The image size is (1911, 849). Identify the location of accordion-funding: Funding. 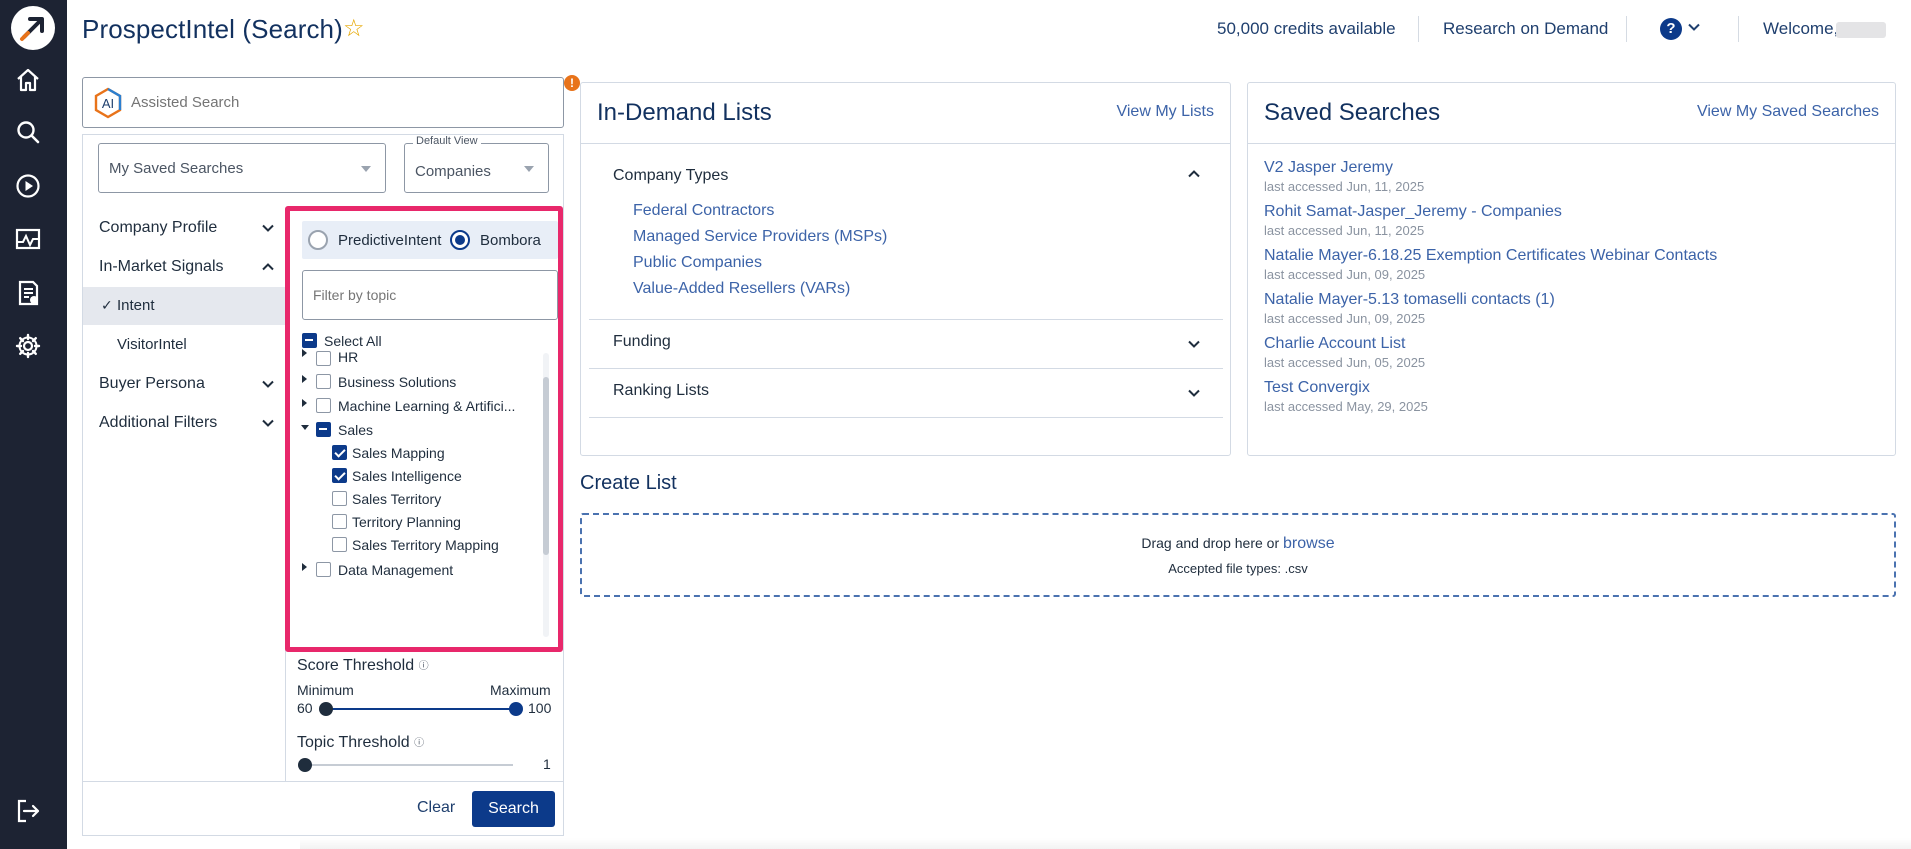
(642, 342).